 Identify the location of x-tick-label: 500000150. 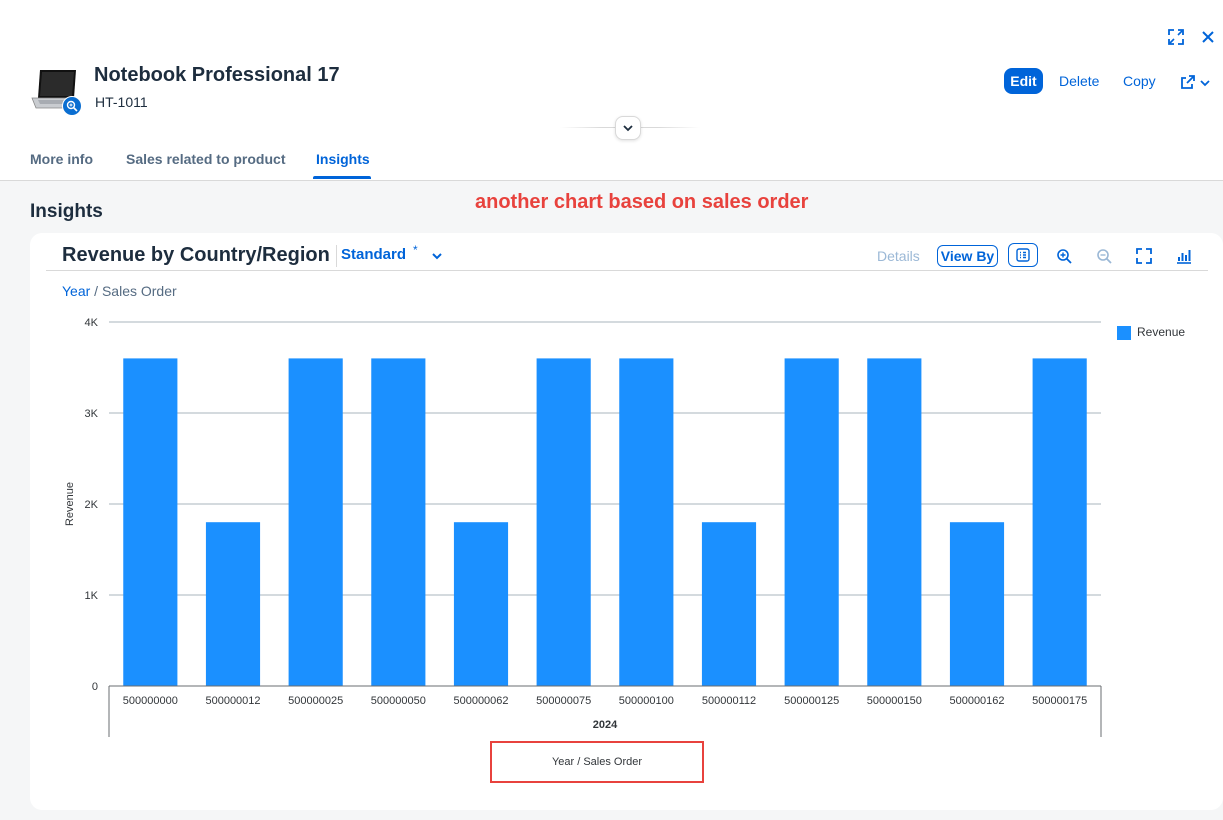
(894, 701).